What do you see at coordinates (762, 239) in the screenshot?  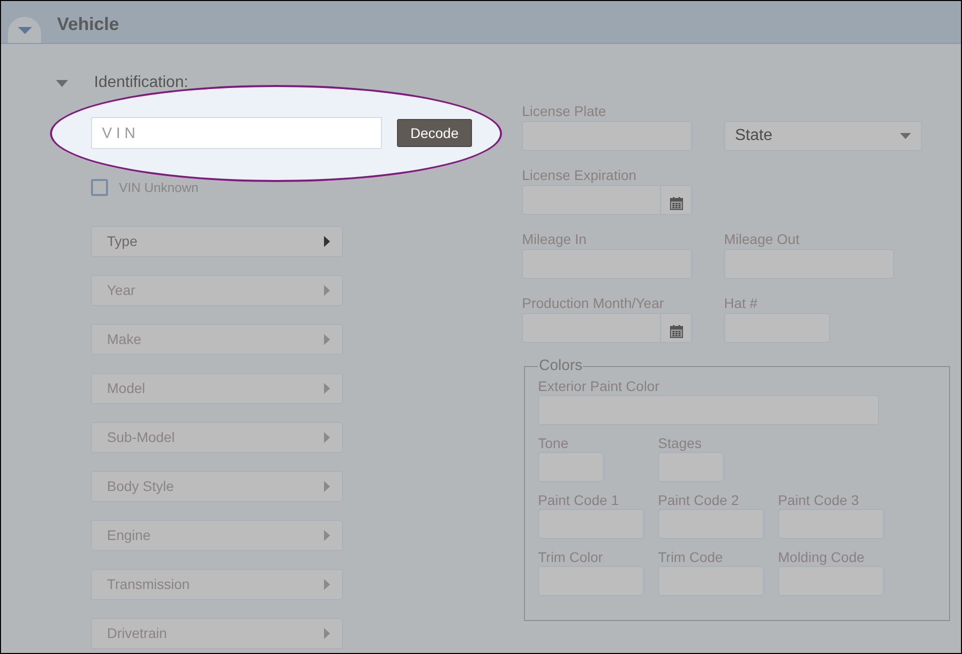 I see `field-label: Mileage Out` at bounding box center [762, 239].